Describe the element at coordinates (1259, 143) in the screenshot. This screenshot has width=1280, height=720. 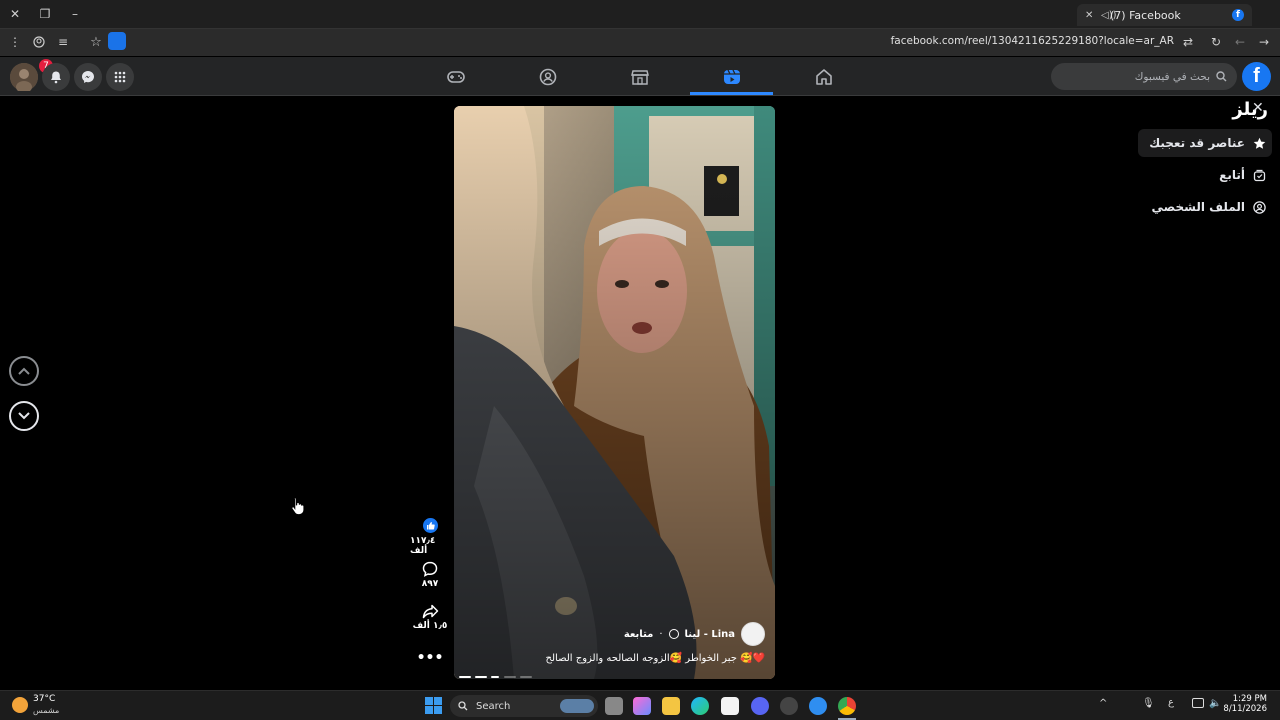
I see `star-icon` at that location.